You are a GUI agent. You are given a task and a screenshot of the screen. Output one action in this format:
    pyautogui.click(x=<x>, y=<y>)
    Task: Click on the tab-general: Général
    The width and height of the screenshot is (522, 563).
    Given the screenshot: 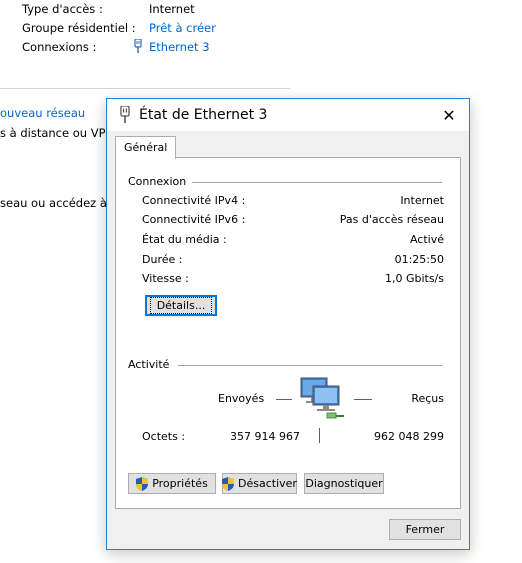 What is the action you would take?
    pyautogui.click(x=146, y=147)
    